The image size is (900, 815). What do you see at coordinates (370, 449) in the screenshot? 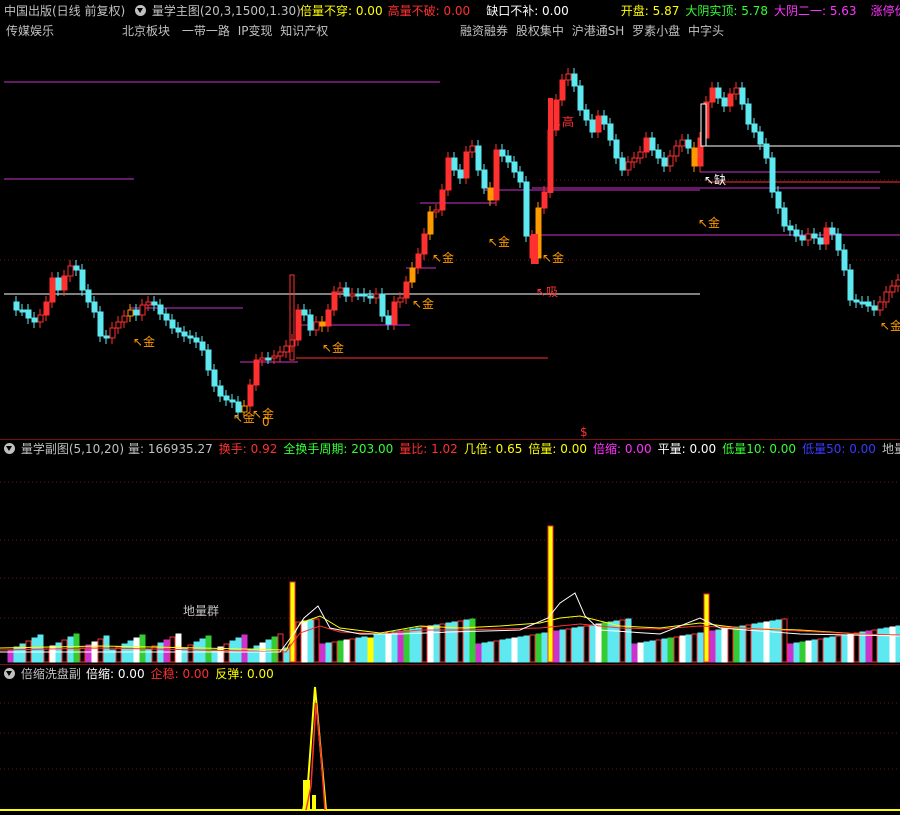
I see `stat-value: 203.00` at bounding box center [370, 449].